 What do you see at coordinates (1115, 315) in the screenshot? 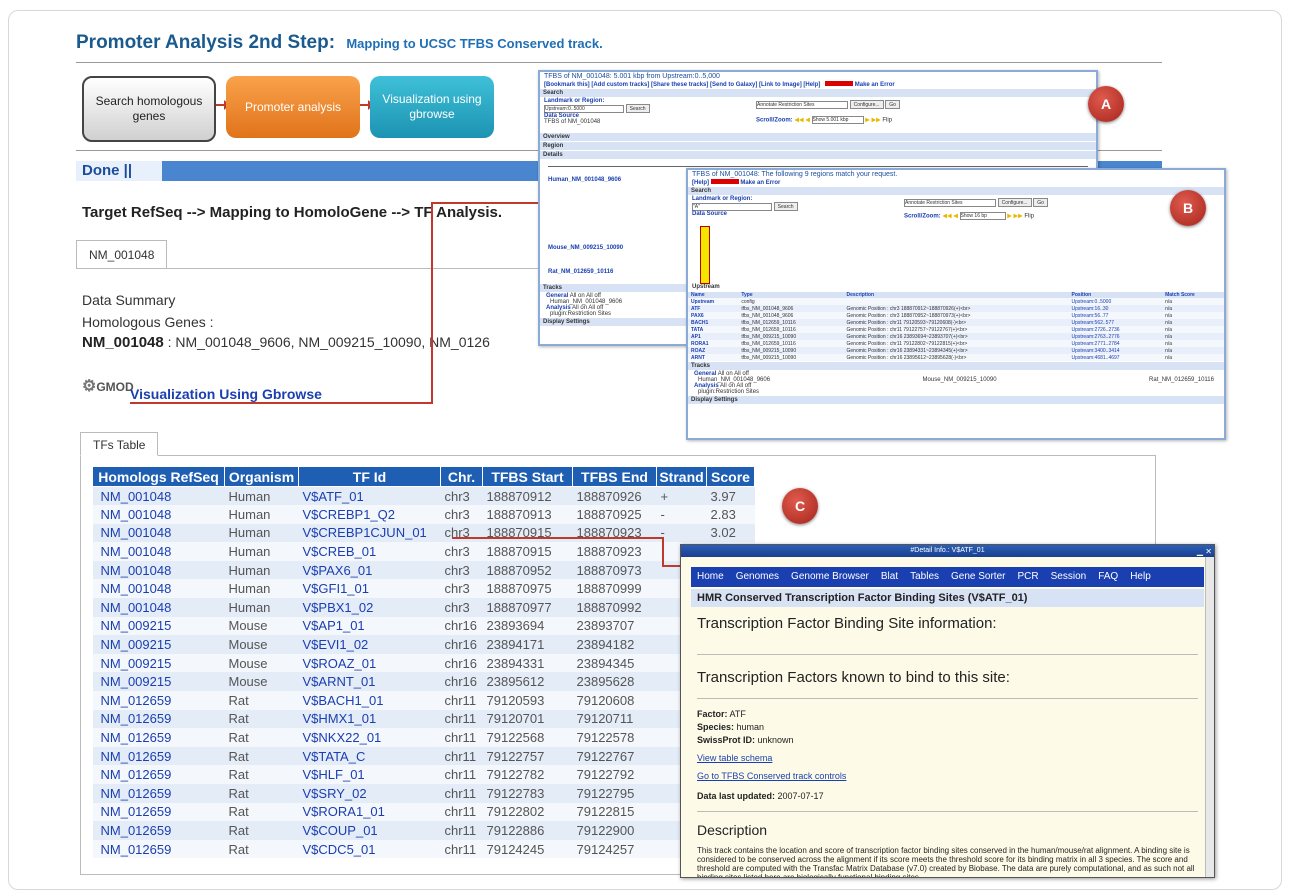
I see `result-position-link: Upstream:56..77` at bounding box center [1115, 315].